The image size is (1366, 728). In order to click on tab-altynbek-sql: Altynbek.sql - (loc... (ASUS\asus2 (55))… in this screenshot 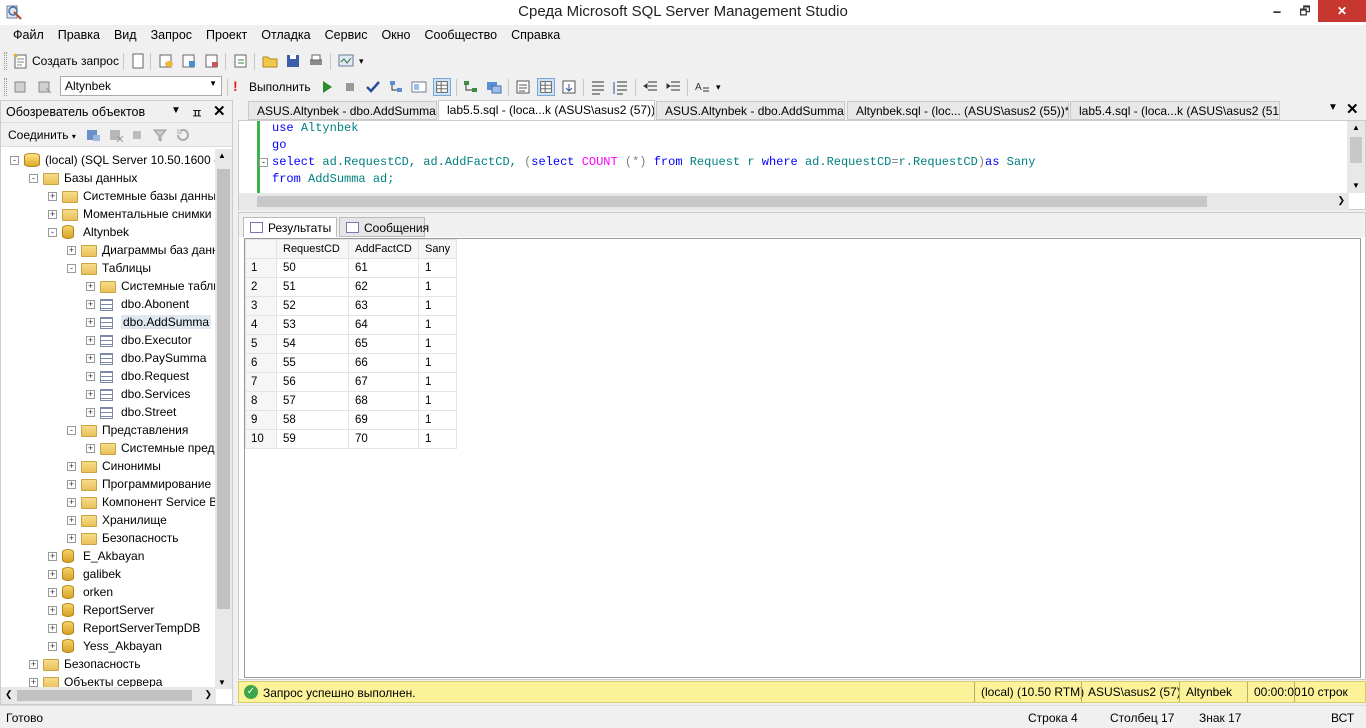, I will do `click(958, 110)`.